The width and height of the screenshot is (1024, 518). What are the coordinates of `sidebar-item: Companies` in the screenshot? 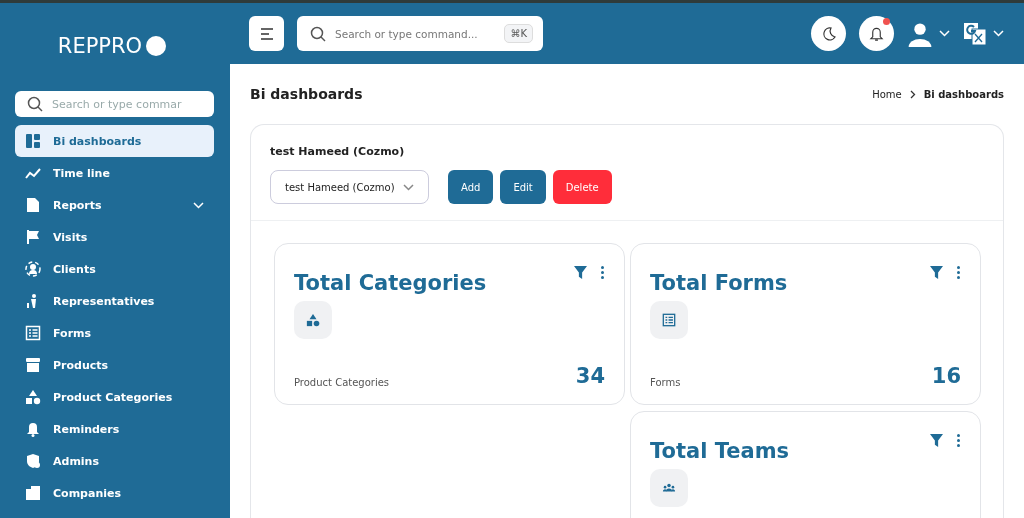 It's located at (114, 493).